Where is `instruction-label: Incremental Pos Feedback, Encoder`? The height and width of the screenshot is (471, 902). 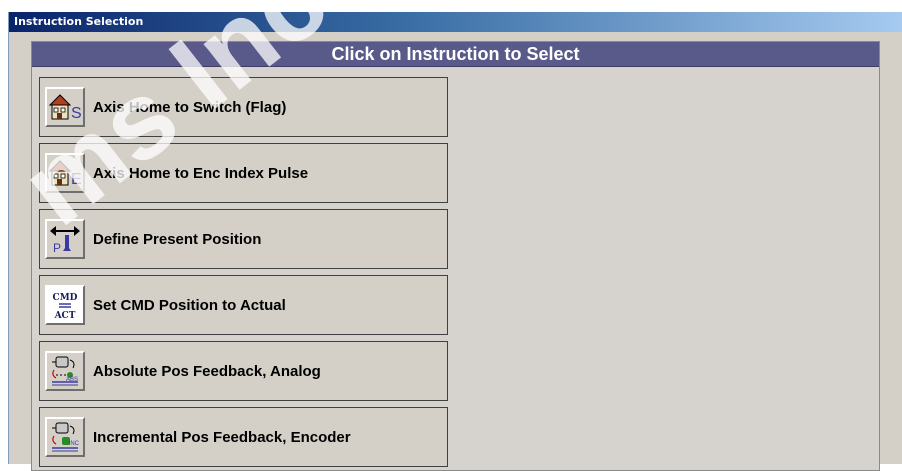 instruction-label: Incremental Pos Feedback, Encoder is located at coordinates (222, 437).